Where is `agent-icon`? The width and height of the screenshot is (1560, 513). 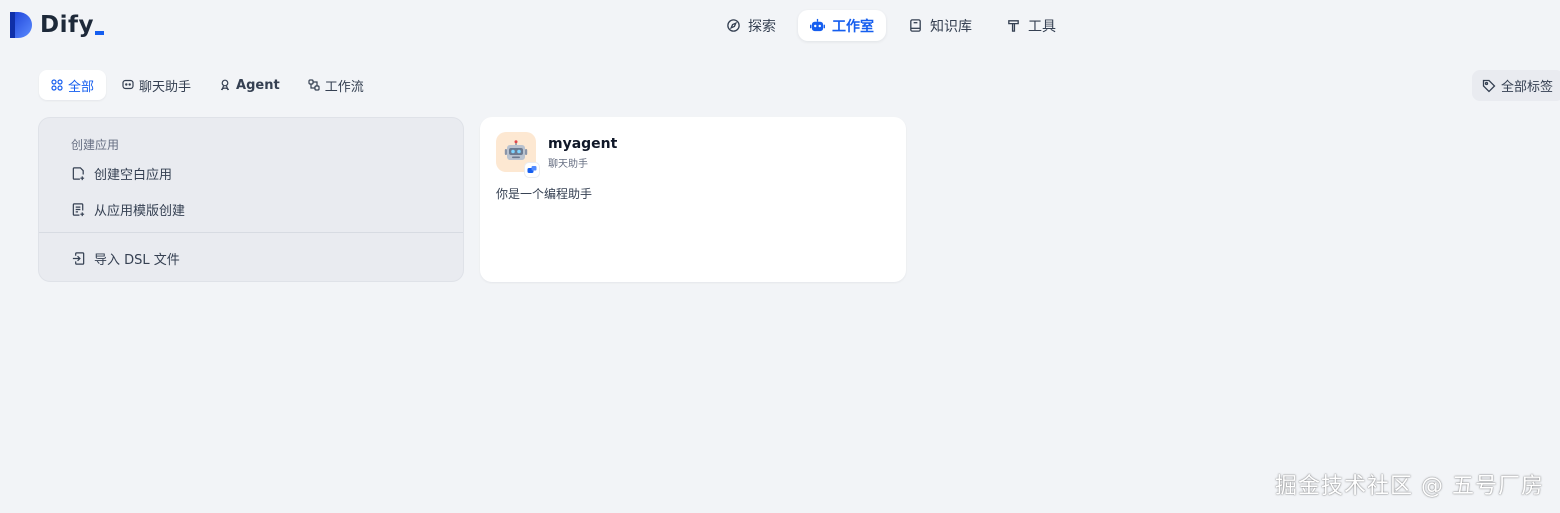 agent-icon is located at coordinates (225, 85).